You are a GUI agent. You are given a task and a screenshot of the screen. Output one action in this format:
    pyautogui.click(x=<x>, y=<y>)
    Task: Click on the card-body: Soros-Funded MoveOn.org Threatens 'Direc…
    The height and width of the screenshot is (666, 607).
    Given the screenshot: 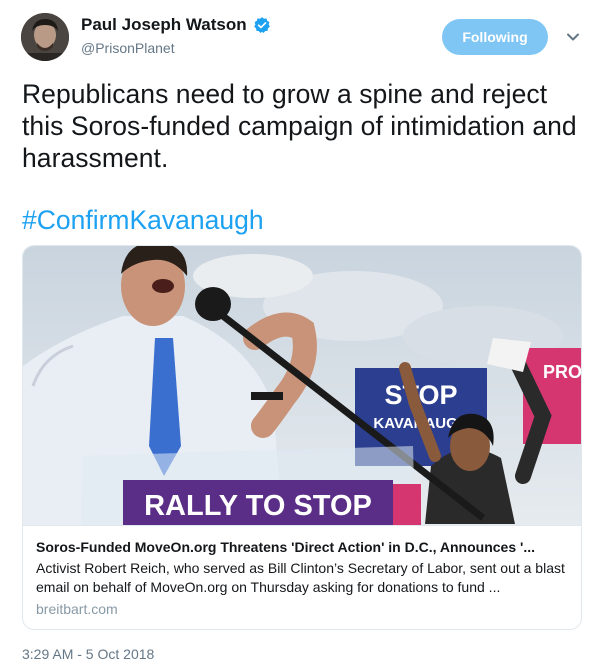 What is the action you would take?
    pyautogui.click(x=302, y=577)
    